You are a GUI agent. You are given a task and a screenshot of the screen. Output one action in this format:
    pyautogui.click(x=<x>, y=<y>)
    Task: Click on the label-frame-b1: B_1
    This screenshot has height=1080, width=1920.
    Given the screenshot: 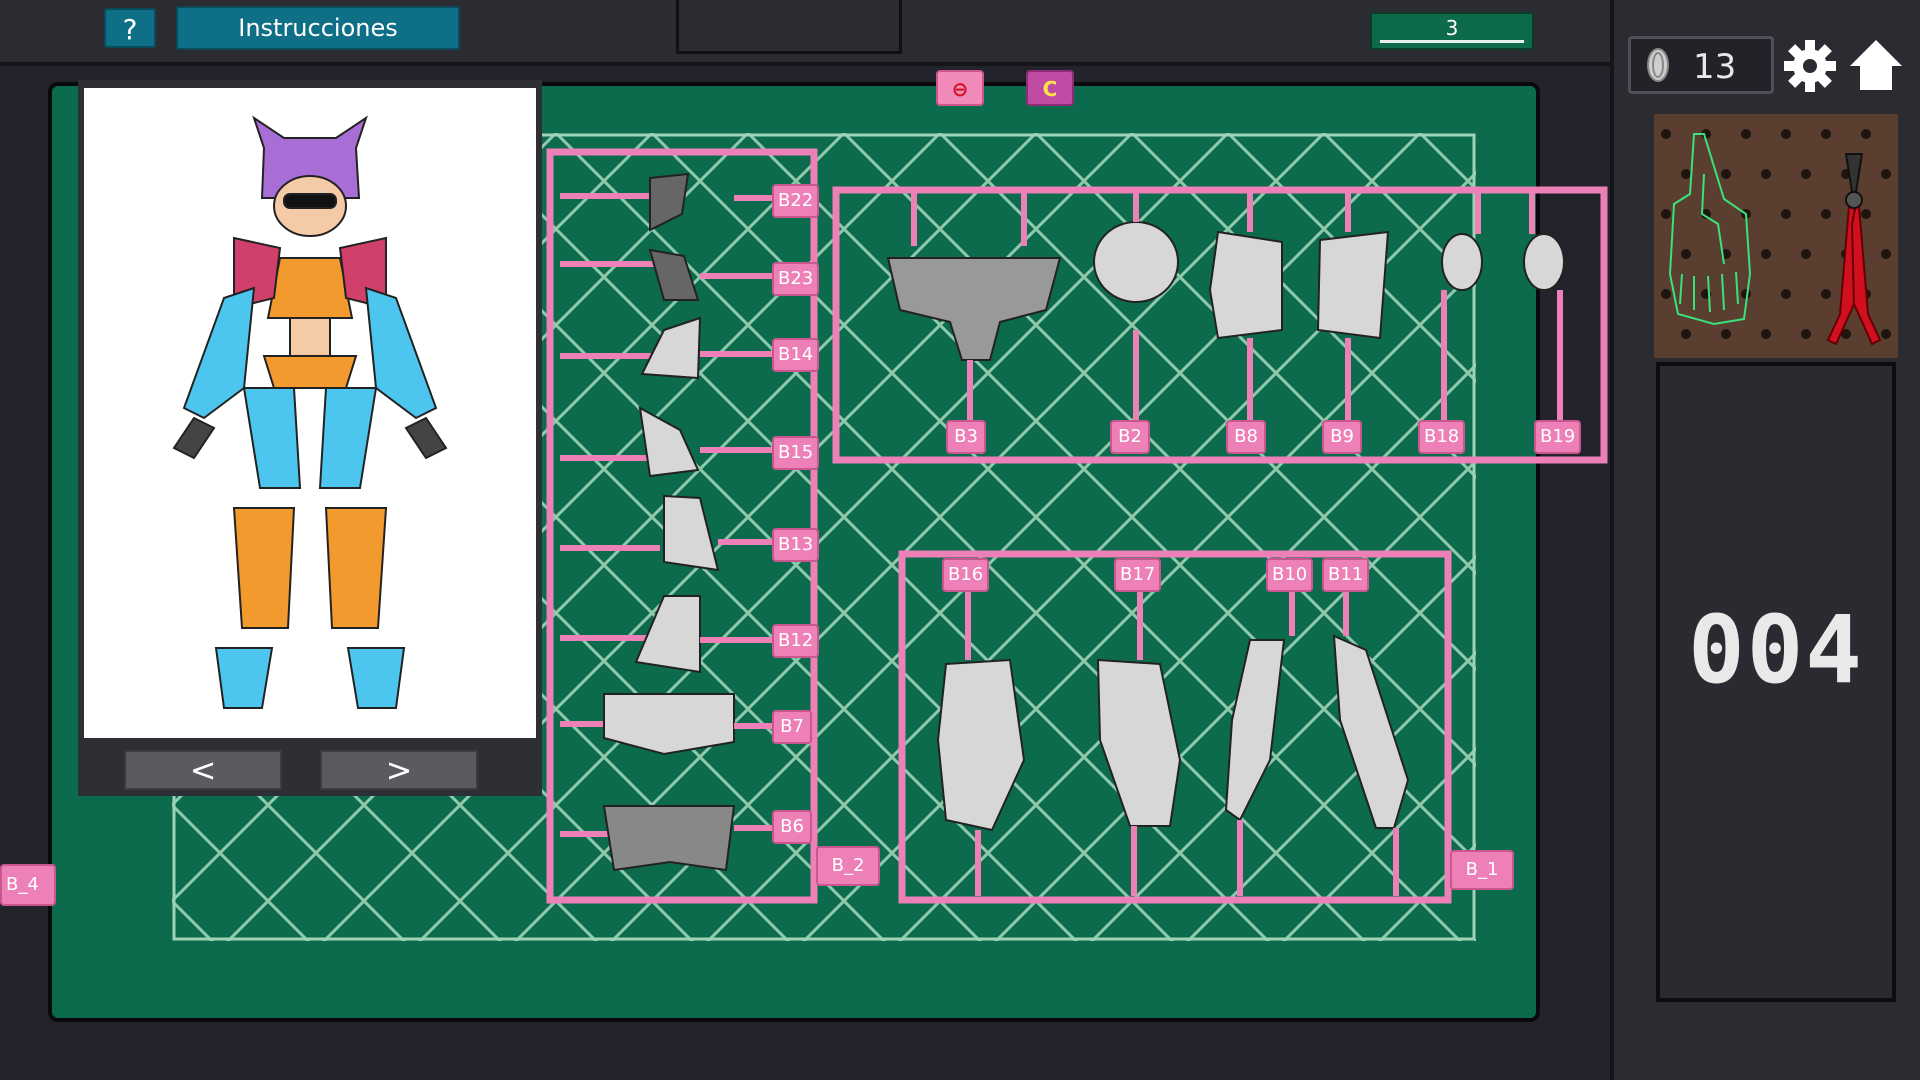 What is the action you would take?
    pyautogui.click(x=1482, y=870)
    